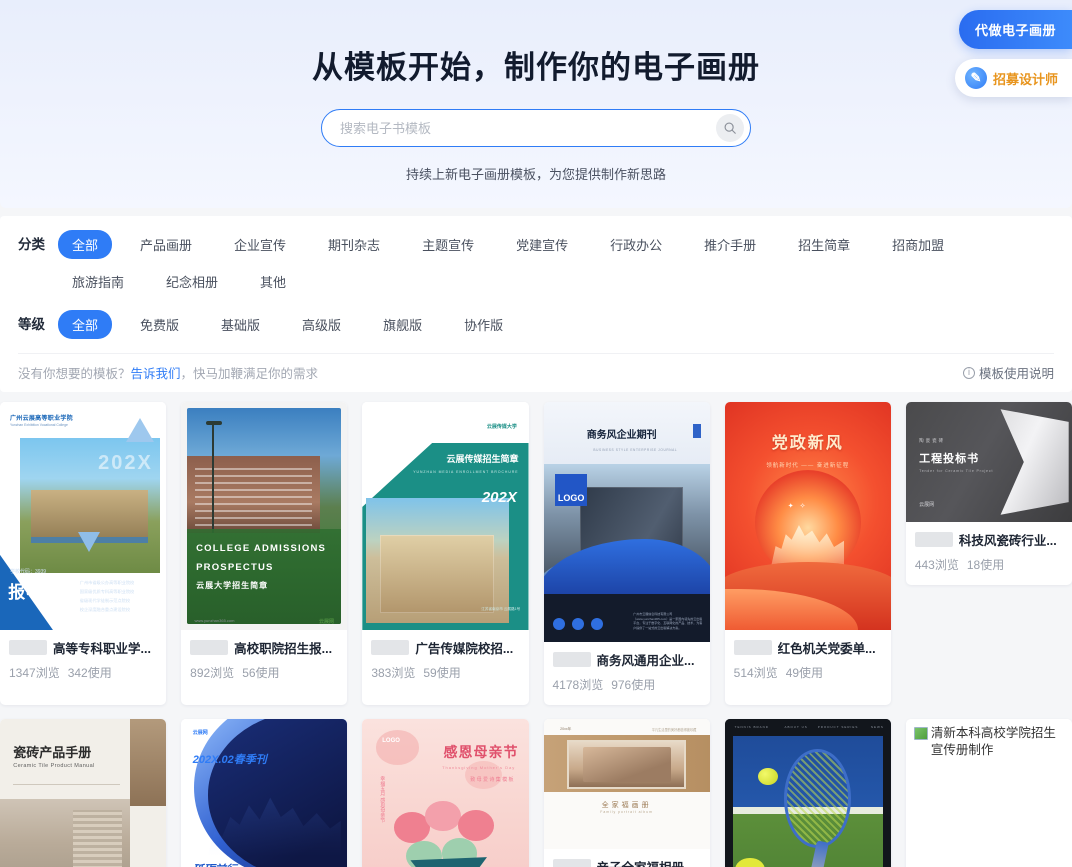  What do you see at coordinates (949, 459) in the screenshot?
I see `art-title: 工程投标书` at bounding box center [949, 459].